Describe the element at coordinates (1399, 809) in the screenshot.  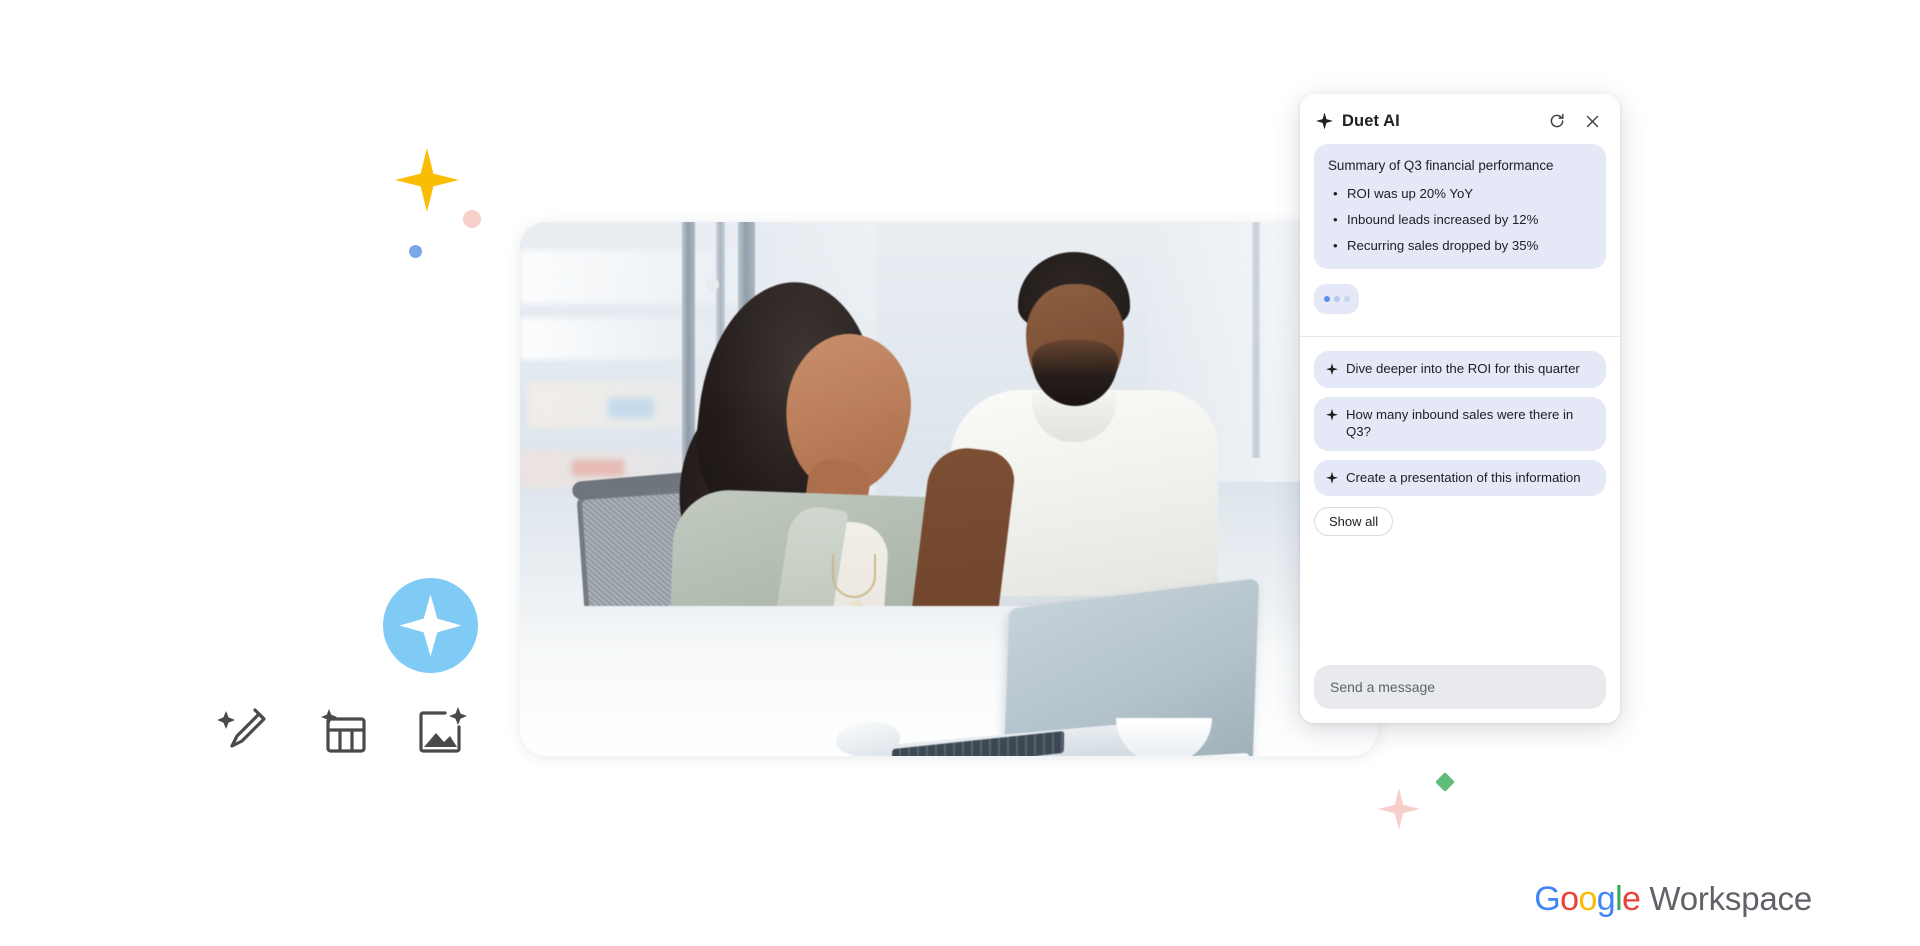
I see `decorative-star-pink` at that location.